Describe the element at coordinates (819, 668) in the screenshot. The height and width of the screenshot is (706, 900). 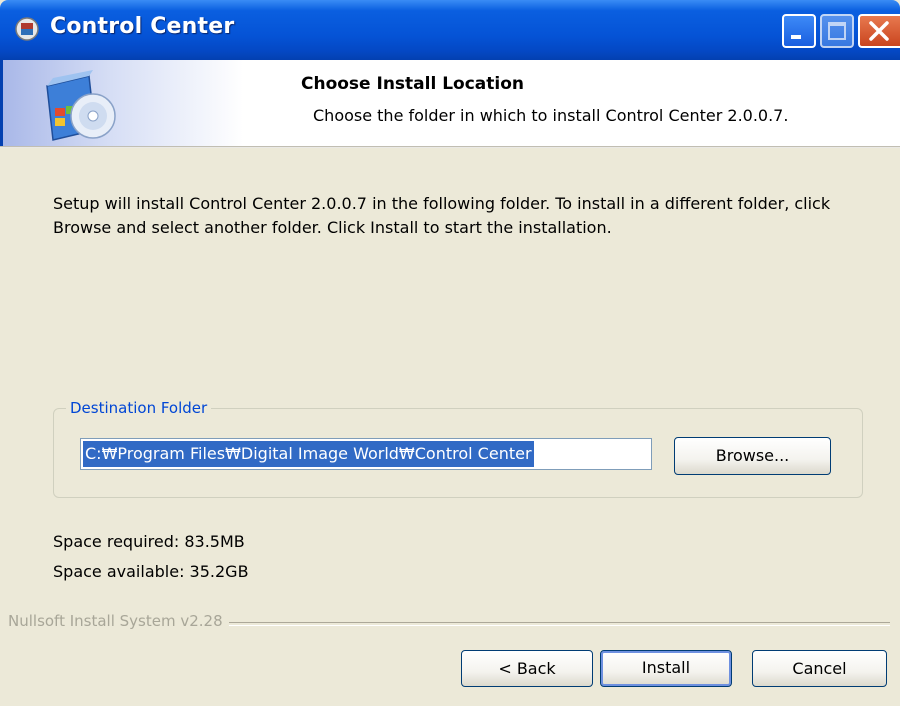
I see `cancel-button: Cancel` at that location.